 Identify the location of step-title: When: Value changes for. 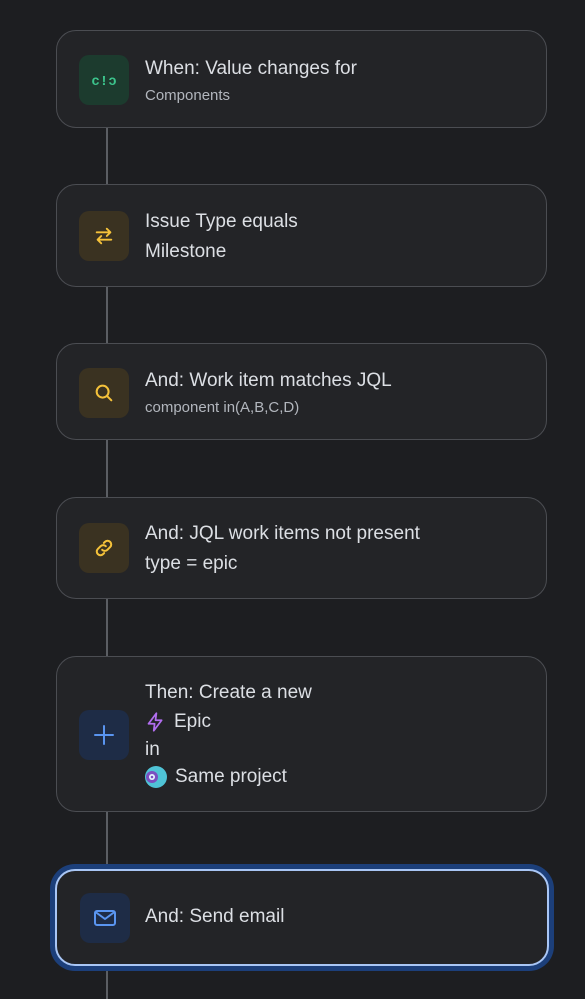
(251, 68).